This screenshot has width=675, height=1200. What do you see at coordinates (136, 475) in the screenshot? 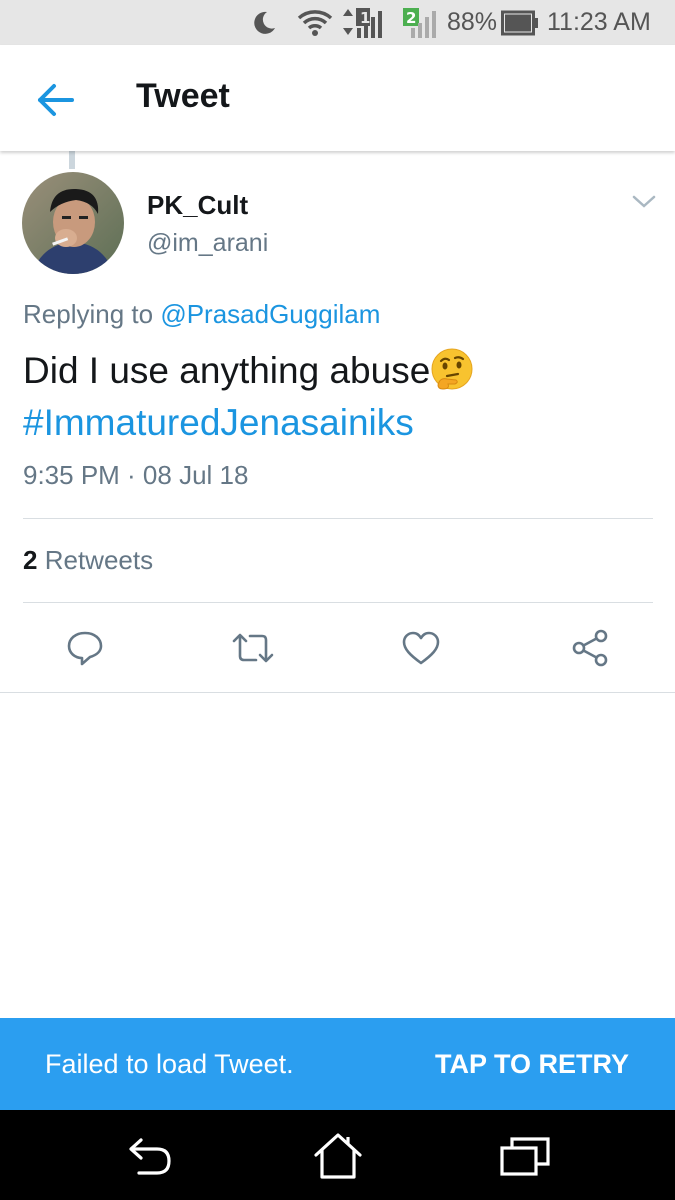
I see `tweet-timestamp: 9:35 PM · 08 Jul 18` at bounding box center [136, 475].